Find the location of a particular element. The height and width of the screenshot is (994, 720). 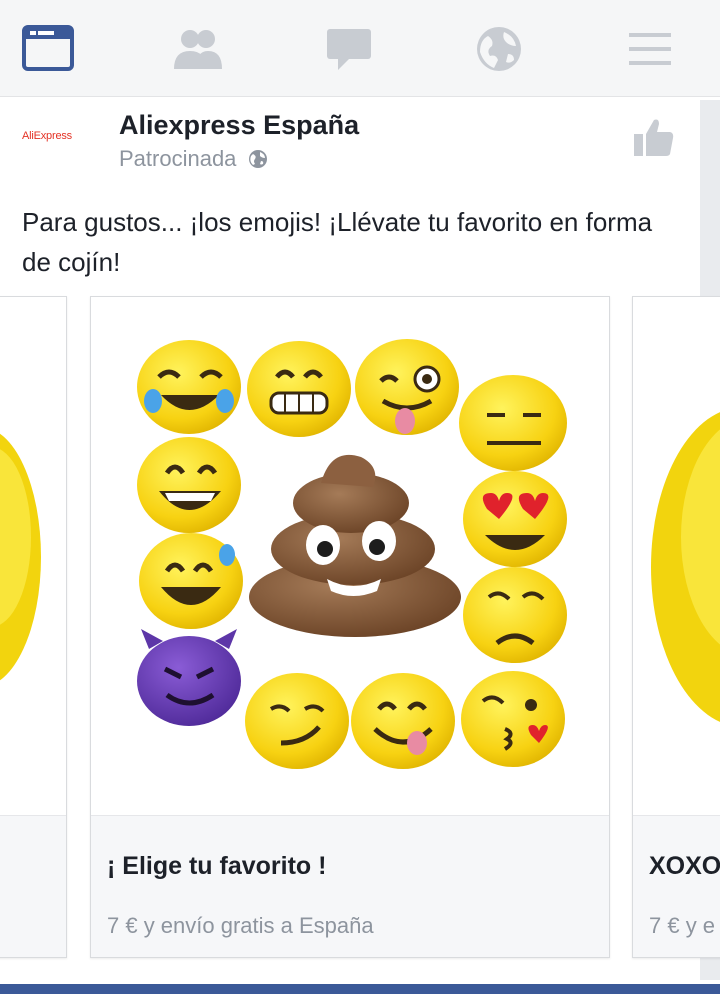

emoji-sweat-smile is located at coordinates (191, 581).